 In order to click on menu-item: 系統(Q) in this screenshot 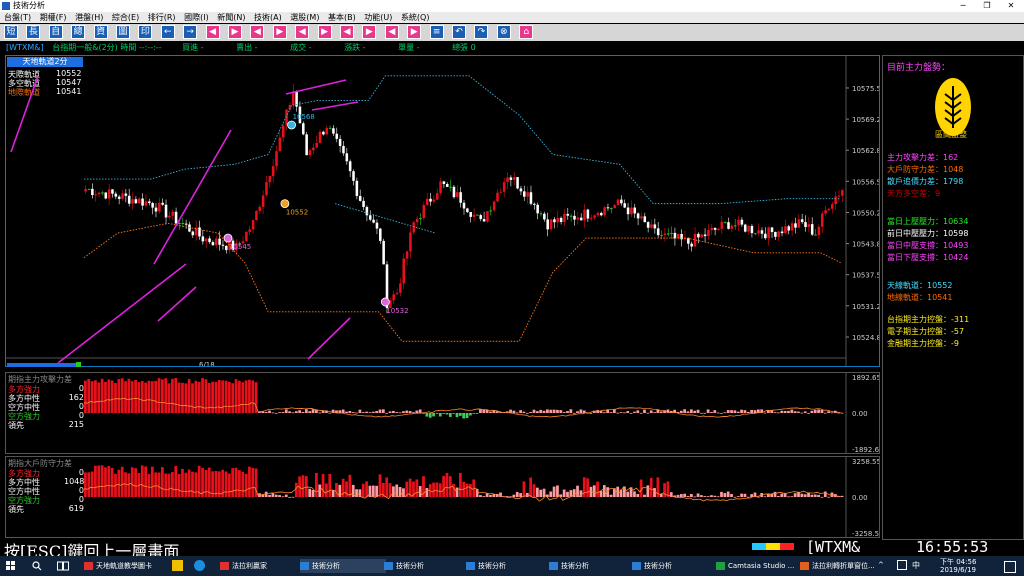, I will do `click(415, 17)`.